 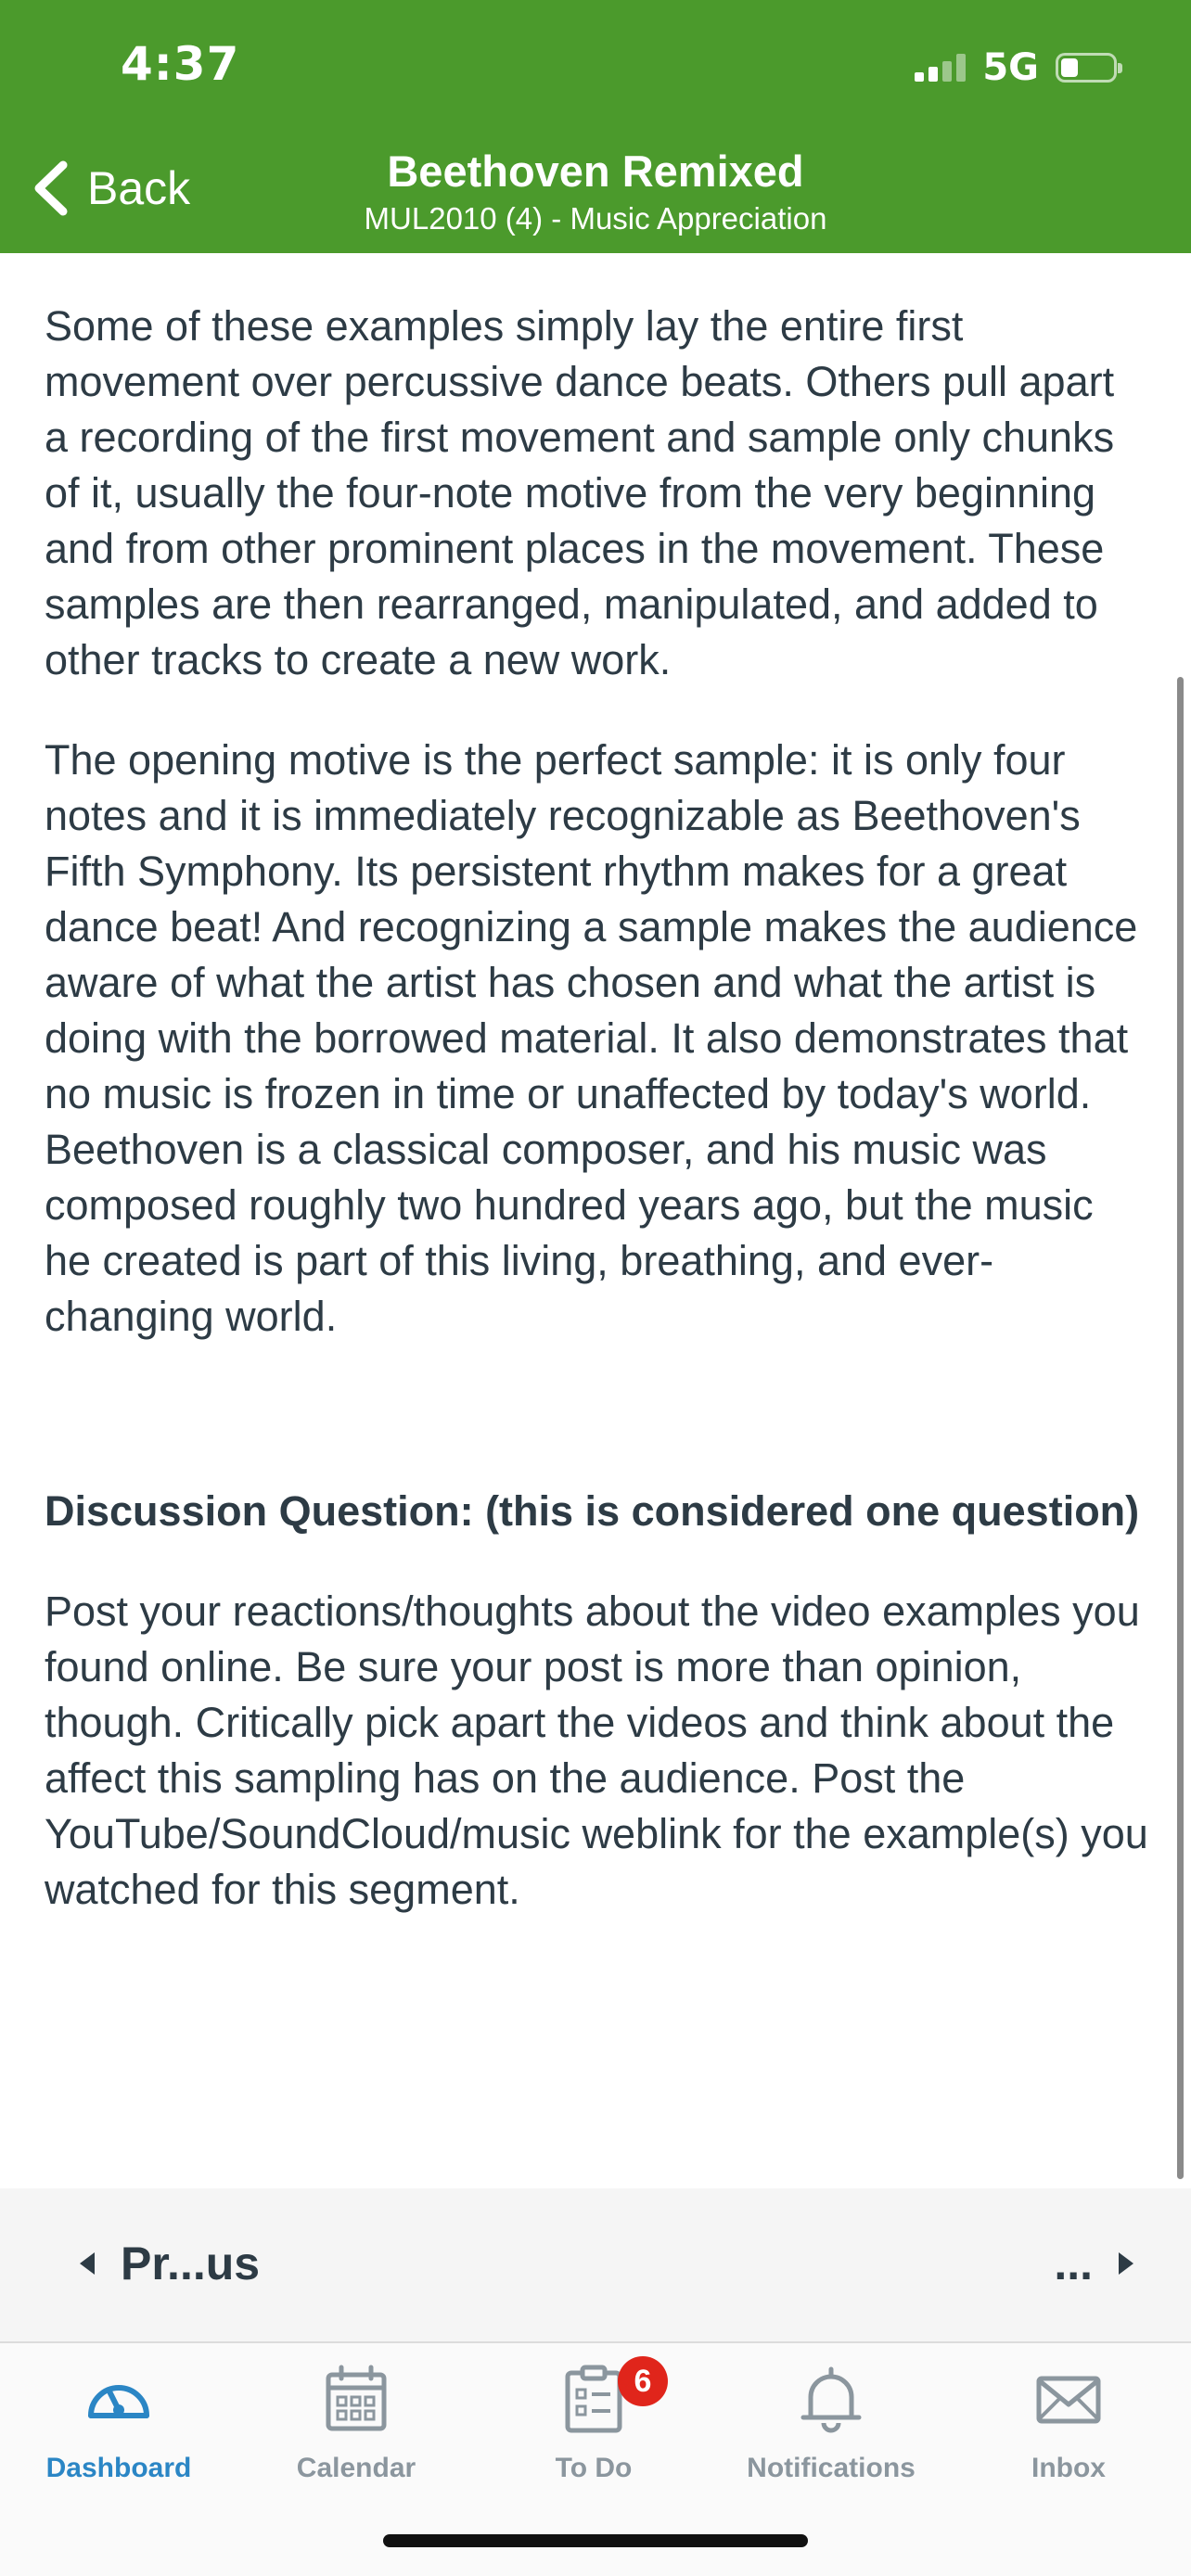 I want to click on network-type: 5G, so click(x=1010, y=67).